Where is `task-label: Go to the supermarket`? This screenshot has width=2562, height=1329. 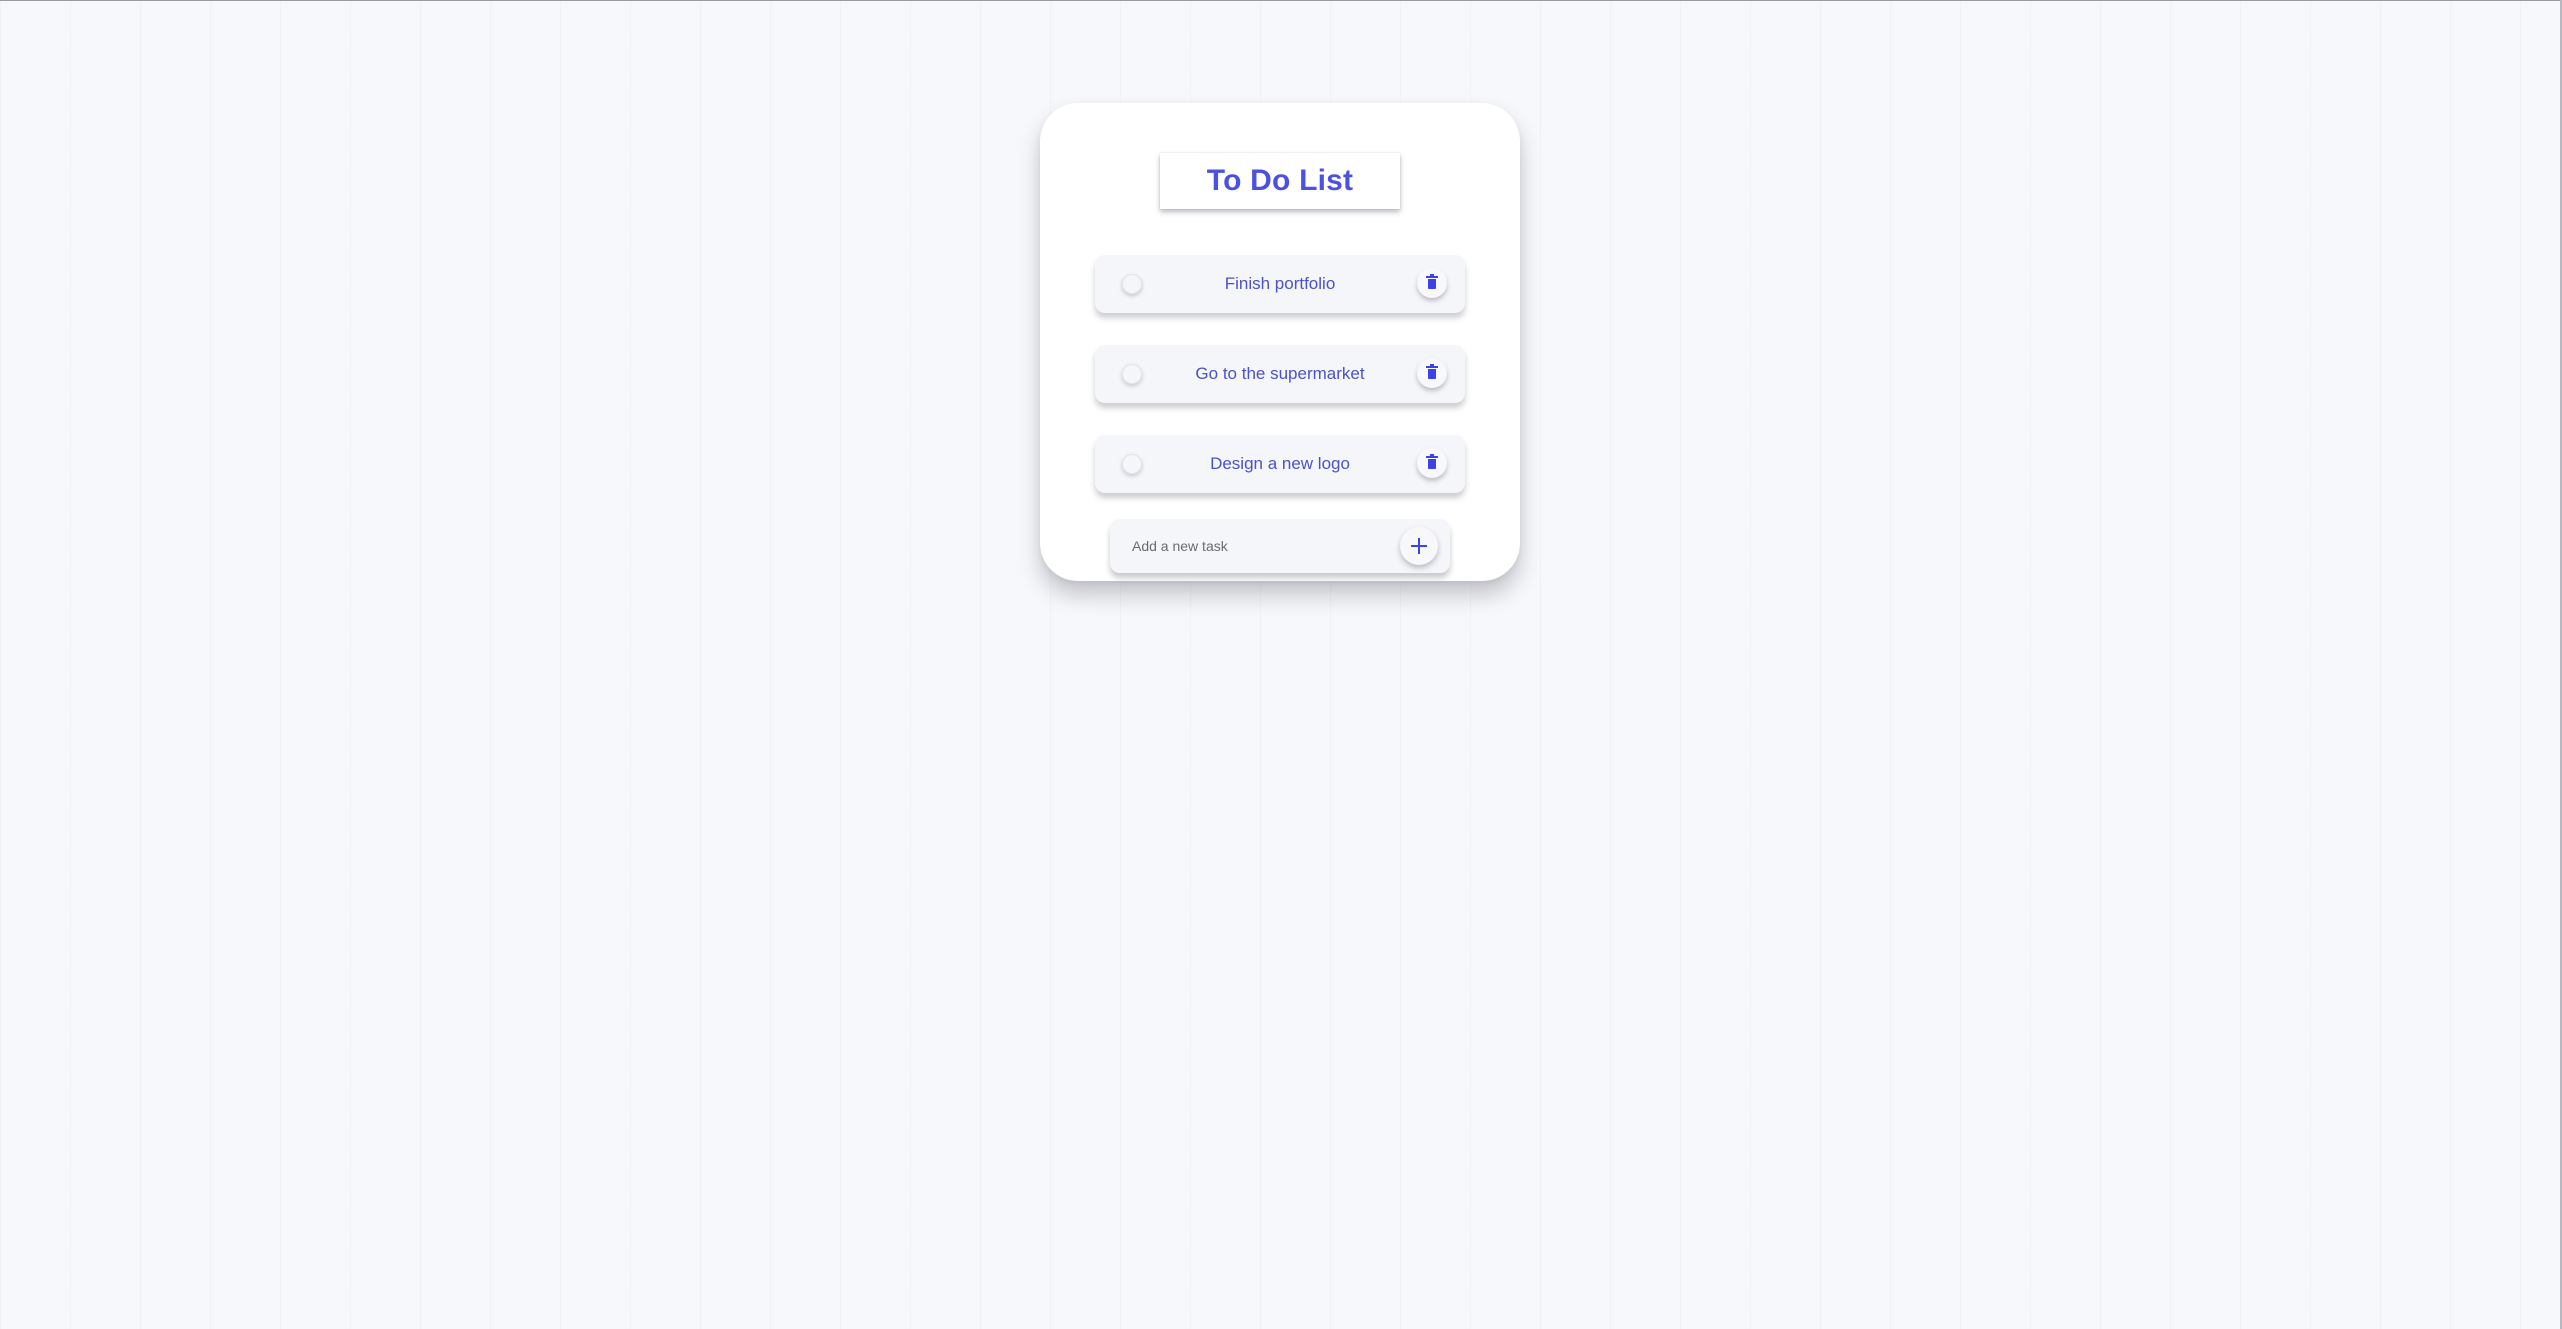
task-label: Go to the supermarket is located at coordinates (1280, 373).